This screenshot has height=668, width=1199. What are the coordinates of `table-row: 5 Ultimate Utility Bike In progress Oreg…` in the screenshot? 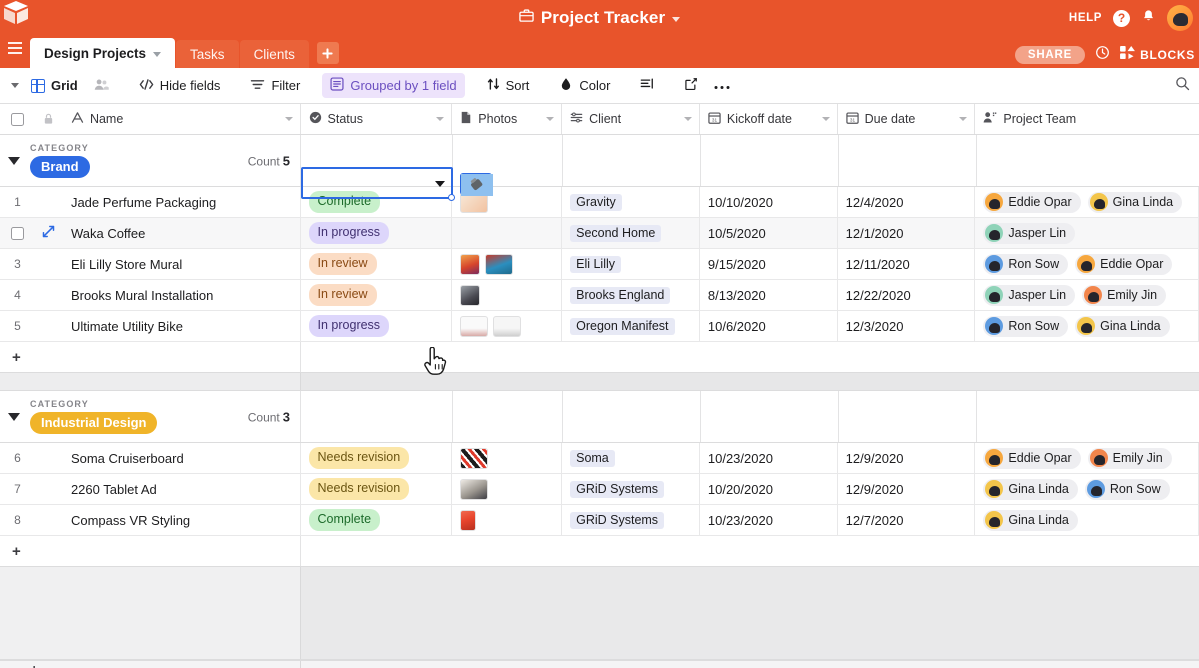 It's located at (599, 326).